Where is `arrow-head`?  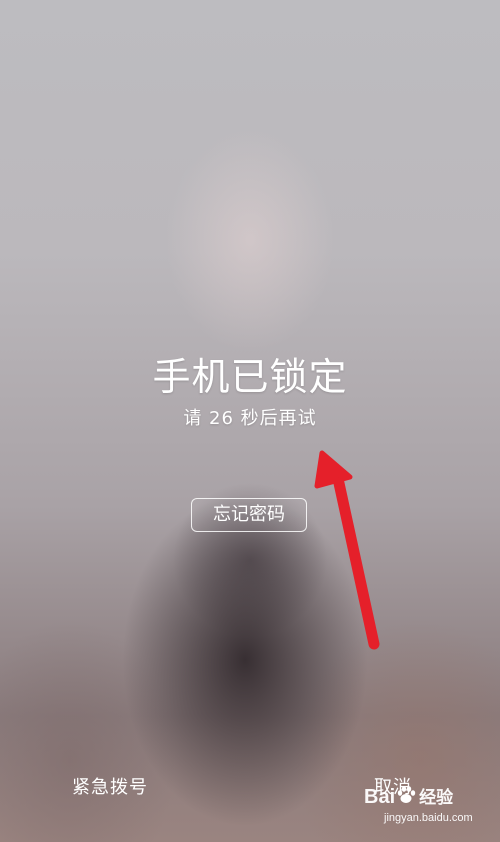 arrow-head is located at coordinates (333, 469).